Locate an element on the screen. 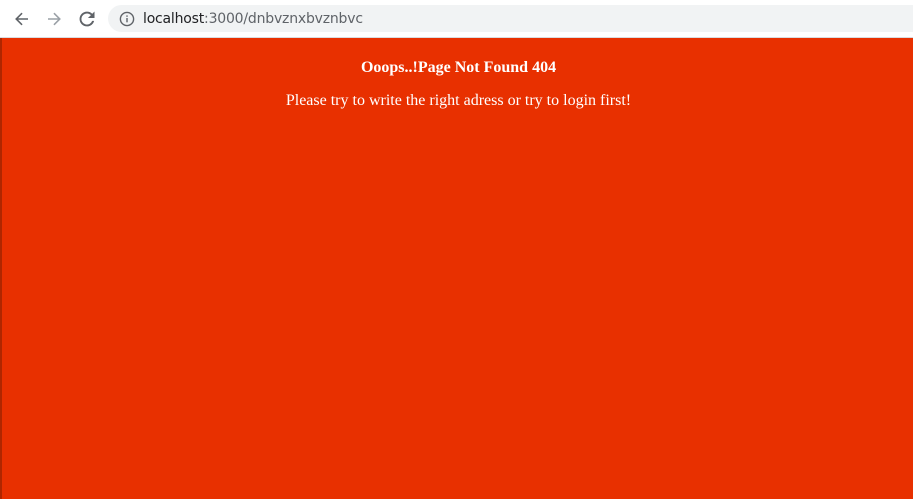 This screenshot has height=499, width=913. browser-toolbar: localhost:3000/dnbvznxbvznbvc is located at coordinates (456, 18).